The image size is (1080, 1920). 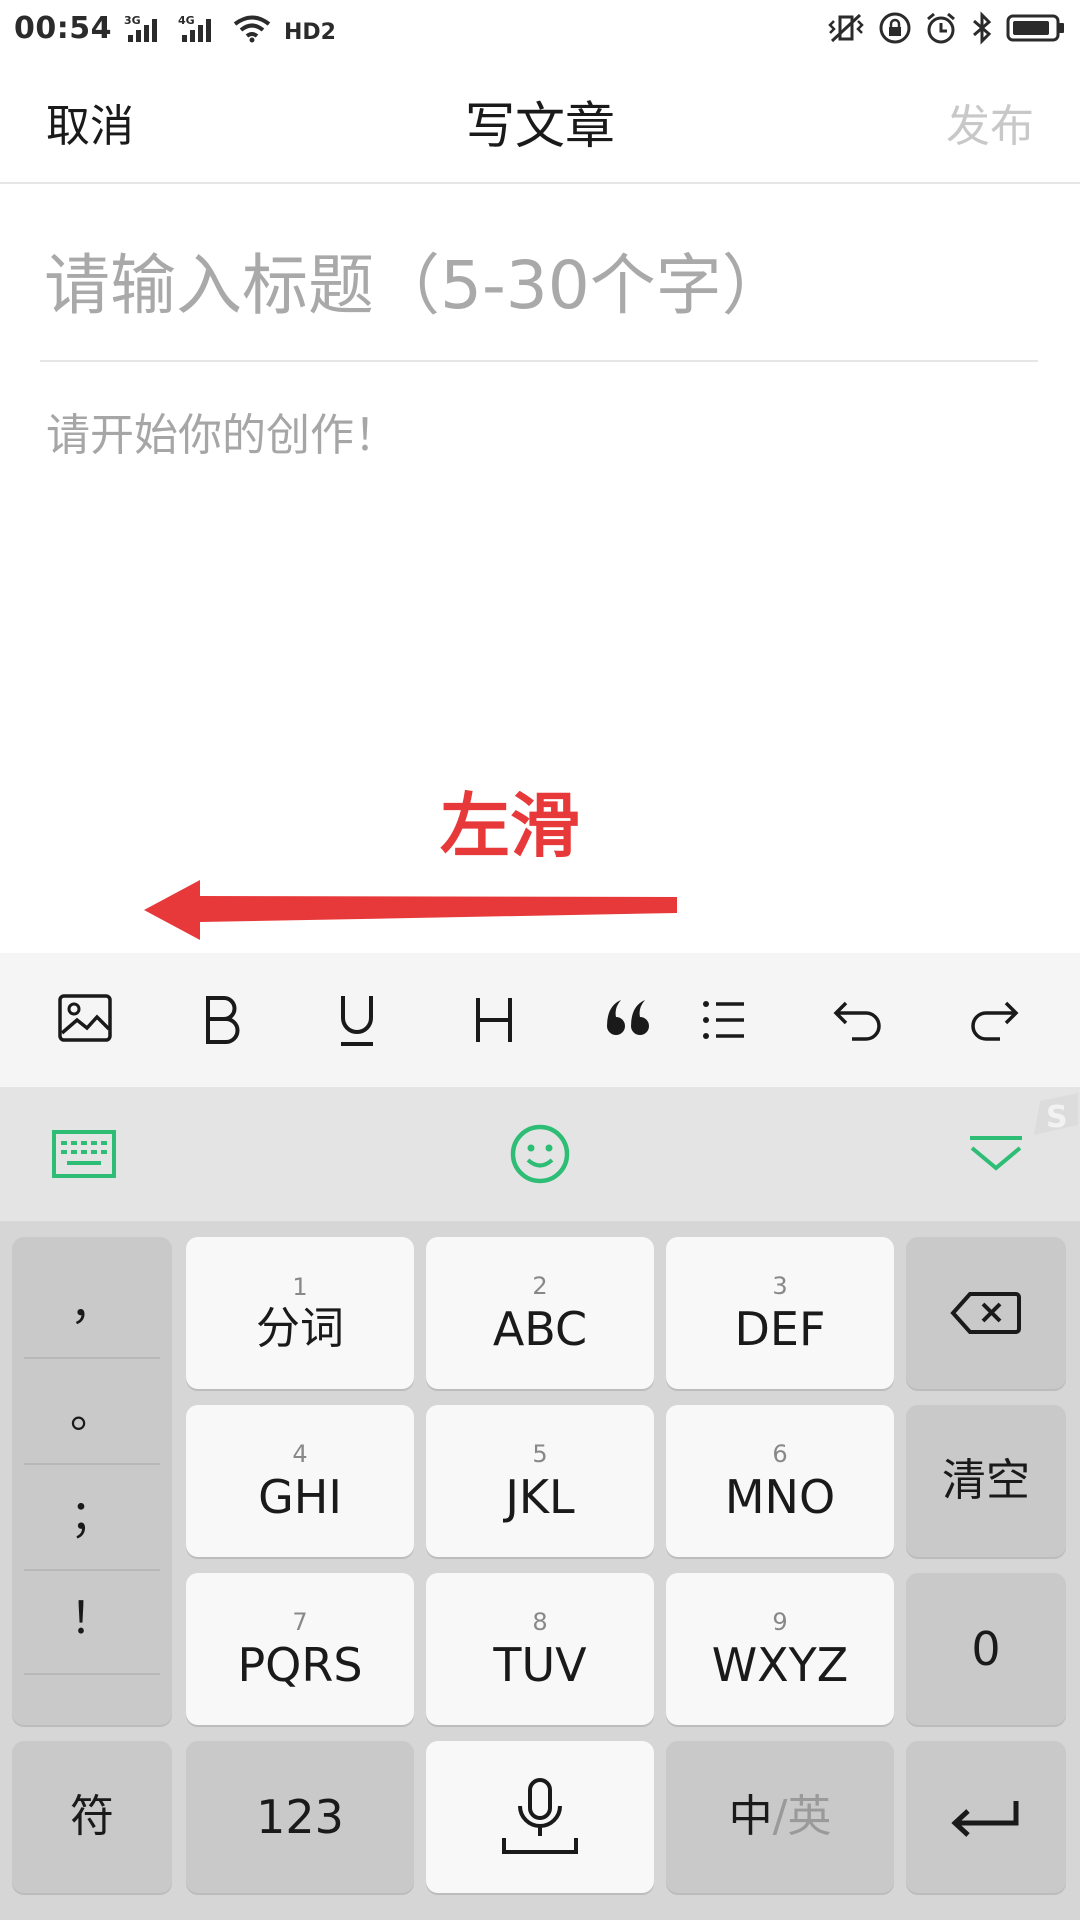 What do you see at coordinates (145, 28) in the screenshot?
I see `signal-3g-icon: 3G` at bounding box center [145, 28].